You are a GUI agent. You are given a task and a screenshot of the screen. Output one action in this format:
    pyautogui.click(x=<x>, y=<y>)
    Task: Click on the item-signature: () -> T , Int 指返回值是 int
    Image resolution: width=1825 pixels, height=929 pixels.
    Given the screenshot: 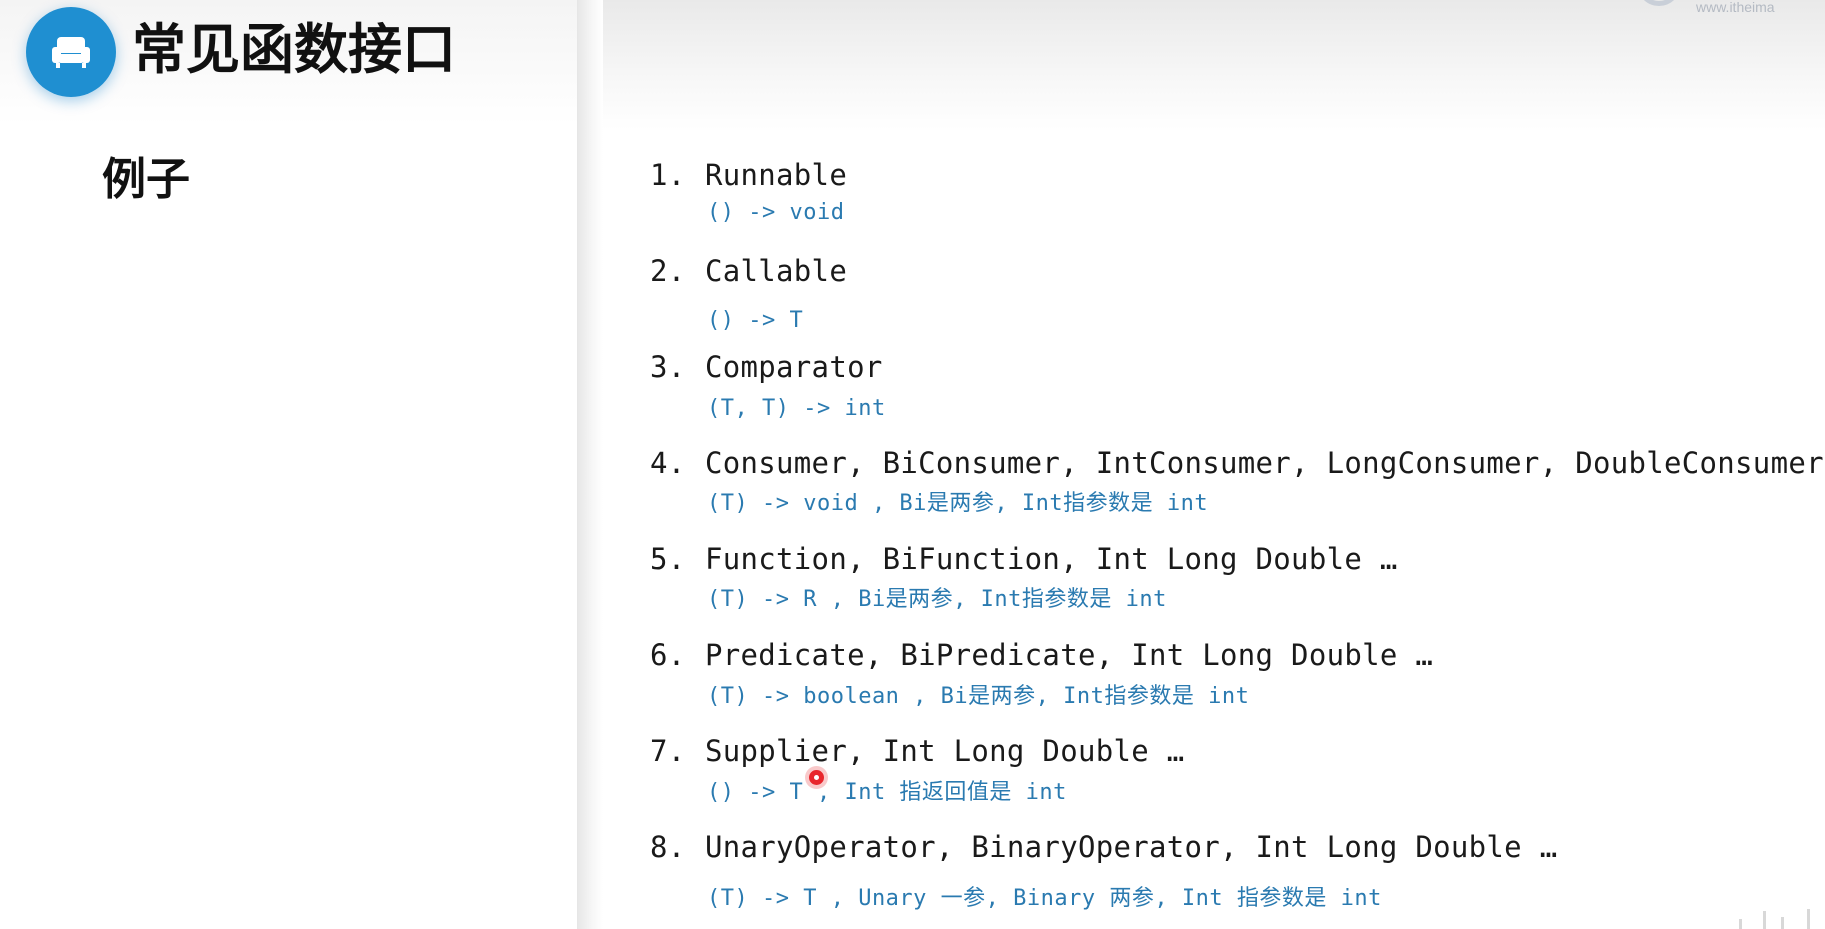 What is the action you would take?
    pyautogui.click(x=887, y=792)
    